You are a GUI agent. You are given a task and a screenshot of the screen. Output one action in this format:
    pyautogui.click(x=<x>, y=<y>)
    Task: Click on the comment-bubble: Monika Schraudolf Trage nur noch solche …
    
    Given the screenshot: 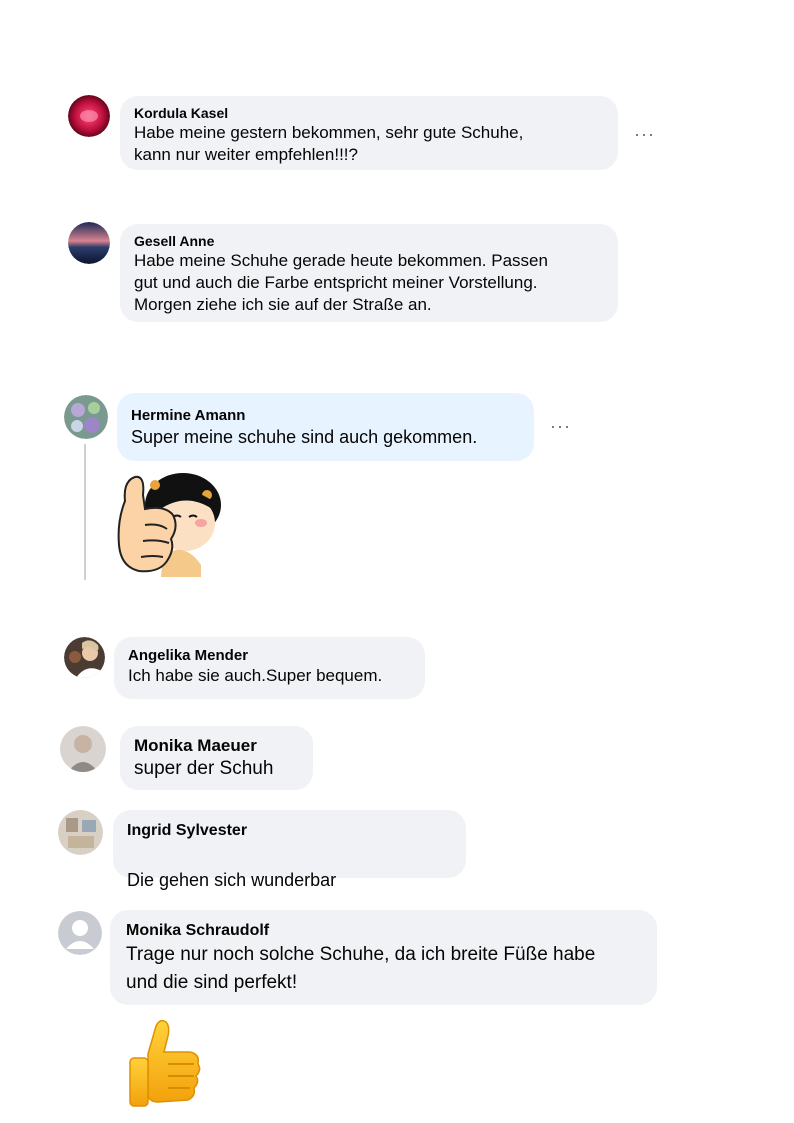 What is the action you would take?
    pyautogui.click(x=383, y=957)
    